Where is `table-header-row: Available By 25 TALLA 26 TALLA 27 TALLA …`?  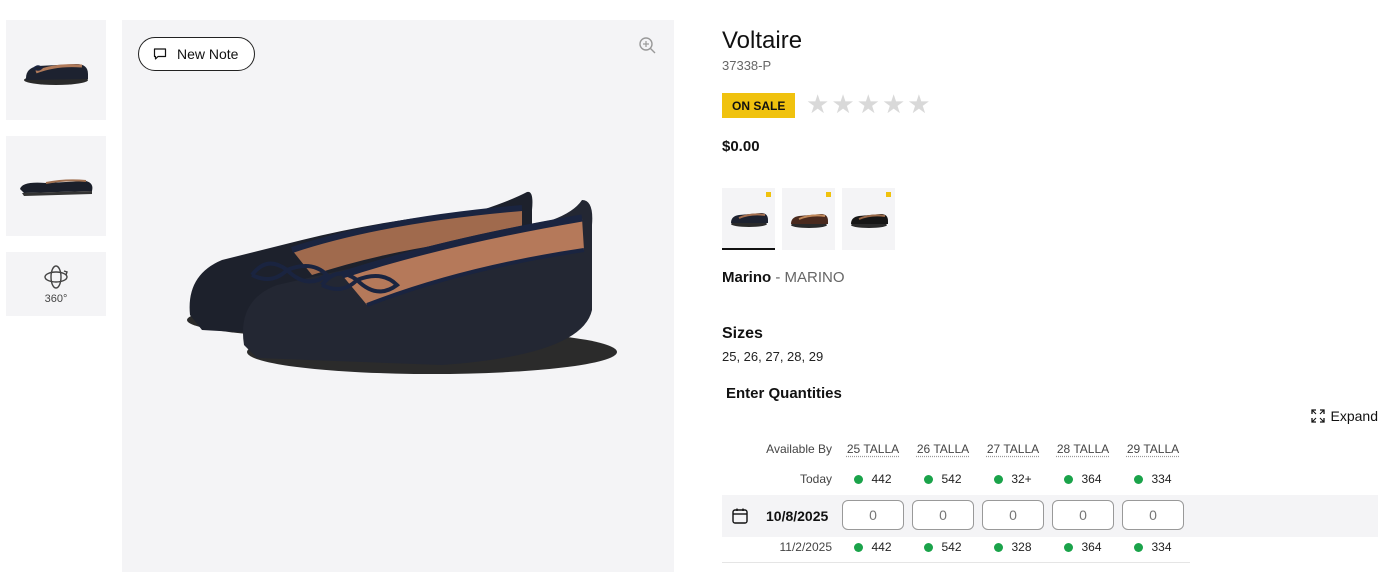
table-header-row: Available By 25 TALLA 26 TALLA 27 TALLA … is located at coordinates (1050, 452).